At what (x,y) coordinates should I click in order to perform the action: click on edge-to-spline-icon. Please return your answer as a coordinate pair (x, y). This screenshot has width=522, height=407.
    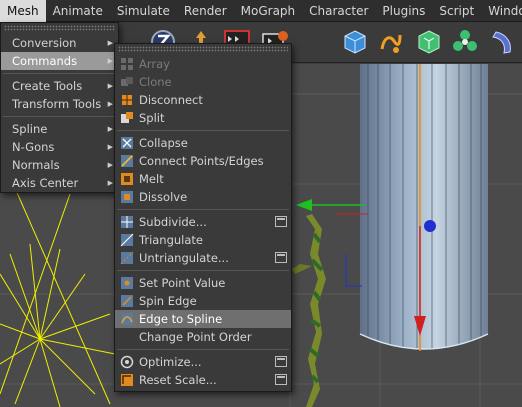
    Looking at the image, I should click on (127, 319).